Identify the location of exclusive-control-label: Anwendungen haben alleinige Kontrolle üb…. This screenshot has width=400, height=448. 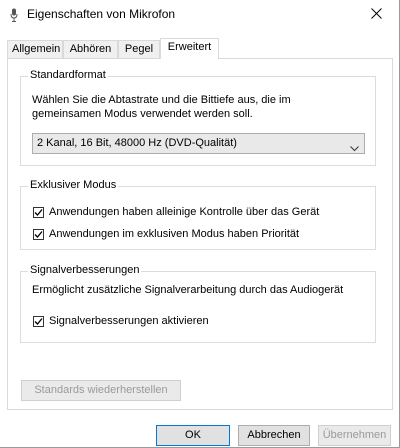
(184, 212).